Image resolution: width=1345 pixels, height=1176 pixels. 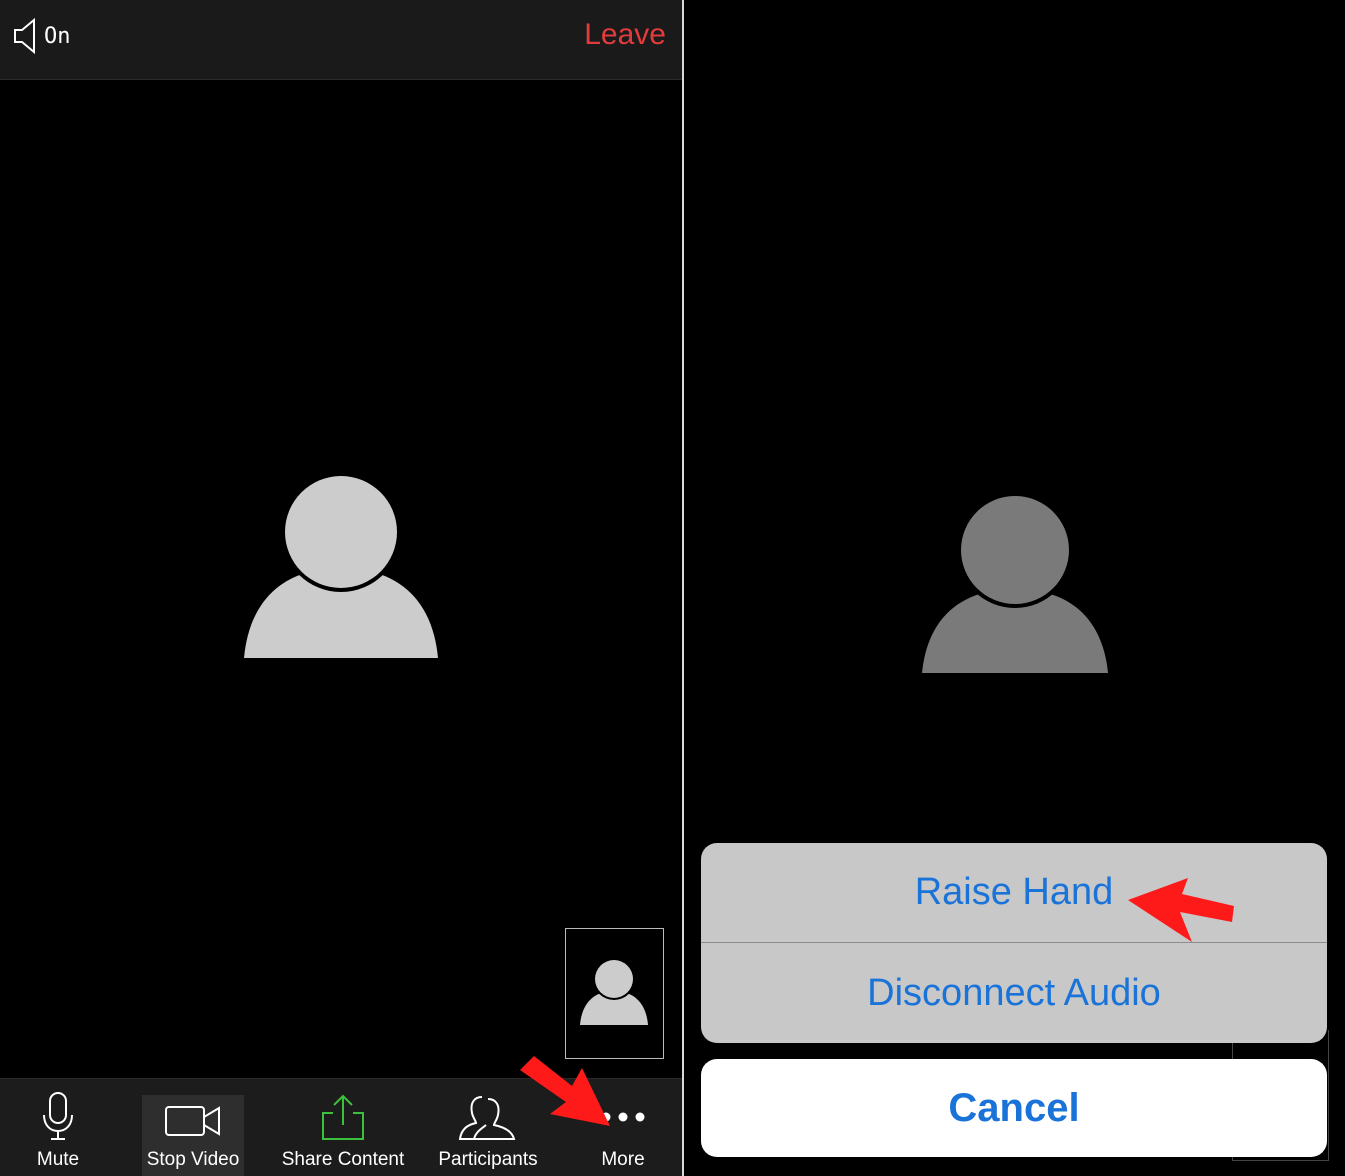 I want to click on leave-button: Leave, so click(x=625, y=35).